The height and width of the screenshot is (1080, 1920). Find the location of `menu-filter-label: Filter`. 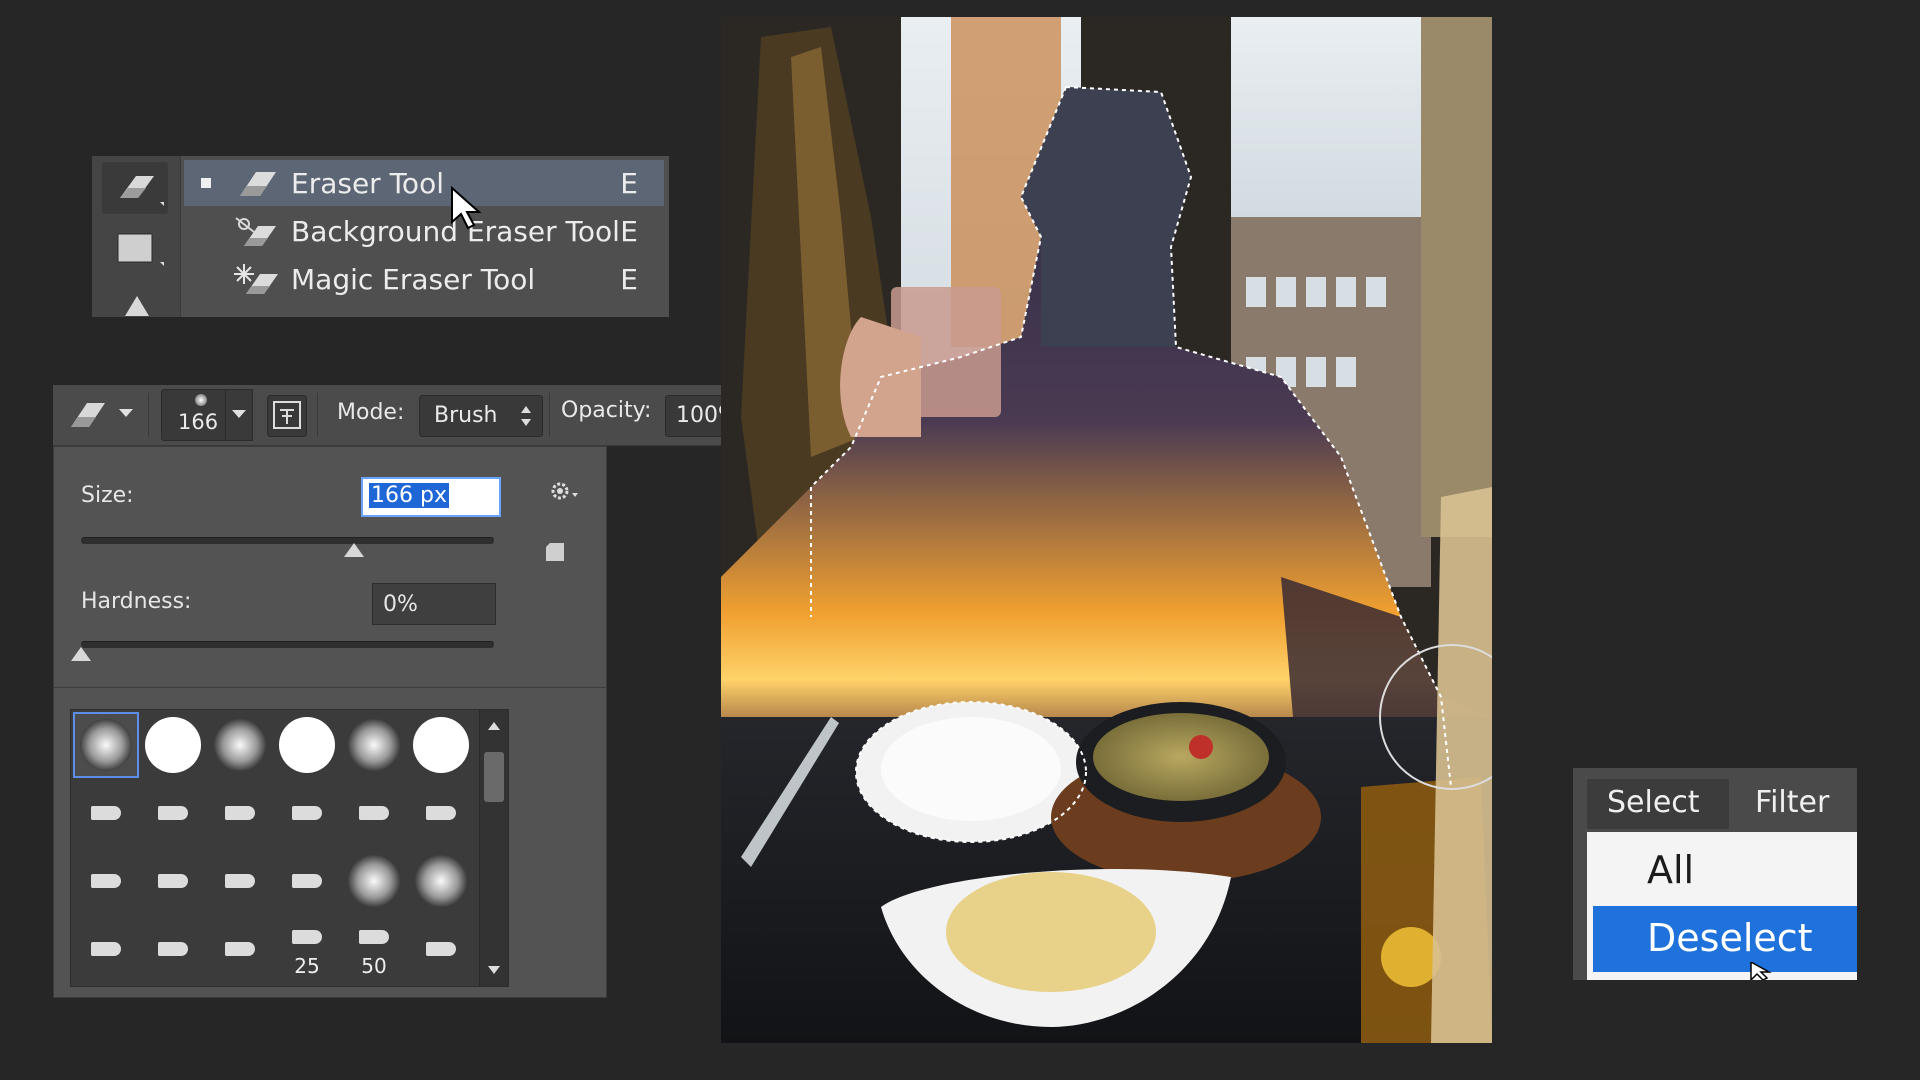

menu-filter-label: Filter is located at coordinates (1792, 802).